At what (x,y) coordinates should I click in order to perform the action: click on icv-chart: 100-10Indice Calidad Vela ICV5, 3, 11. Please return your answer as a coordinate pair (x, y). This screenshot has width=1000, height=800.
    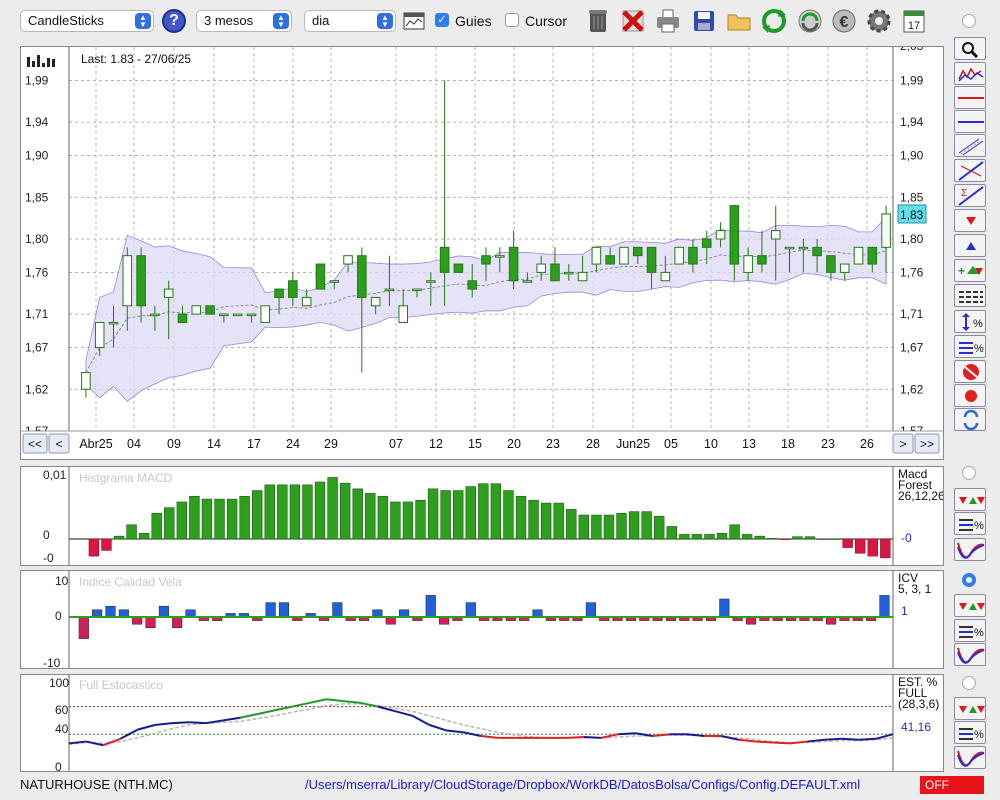
    Looking at the image, I should click on (482, 620).